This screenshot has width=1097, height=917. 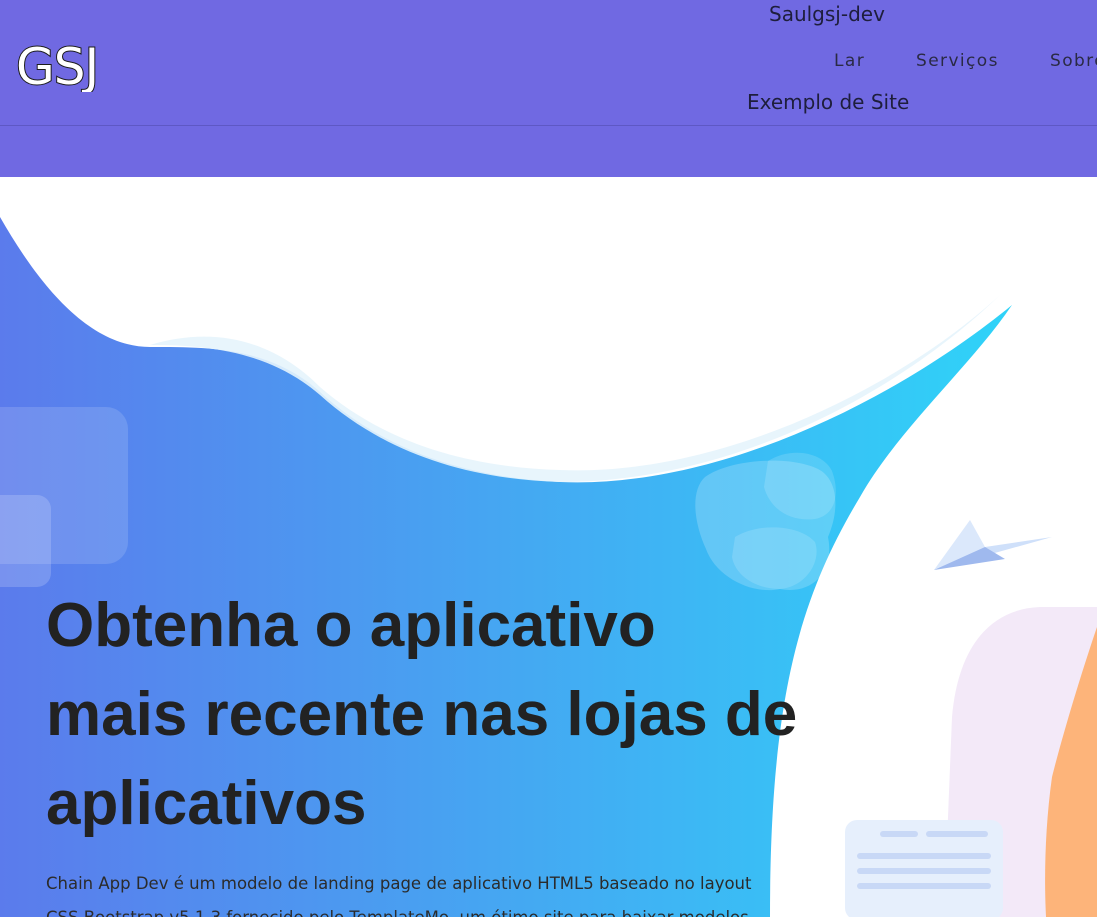 I want to click on chat-card-icon, so click(x=924, y=868).